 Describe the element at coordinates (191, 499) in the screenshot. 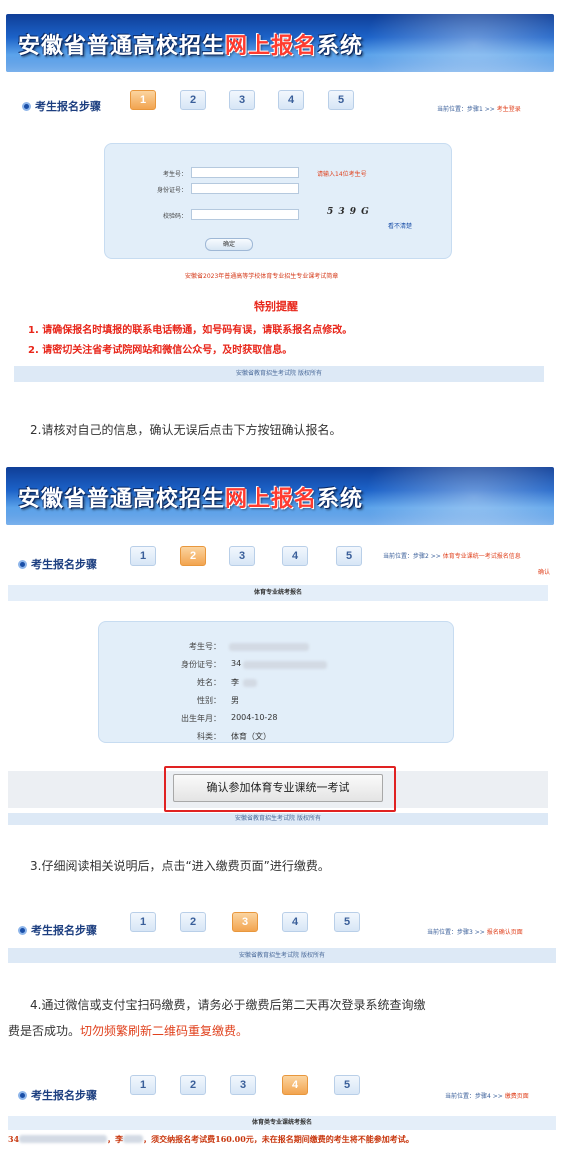

I see `banner-title-2: 安徽省普通高校招生网上报名系统` at that location.